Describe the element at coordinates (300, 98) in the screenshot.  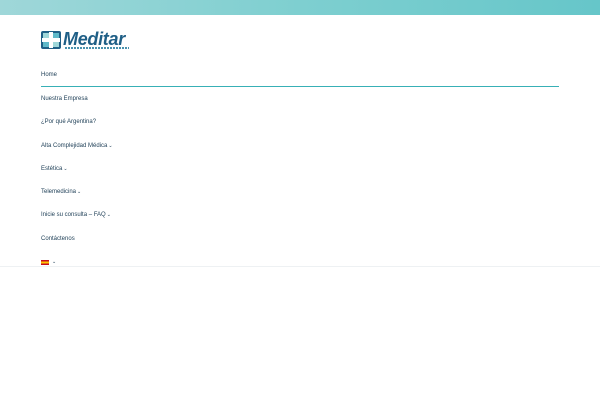
I see `nav-item-nuestra-empresa: Nuestra Empresa` at that location.